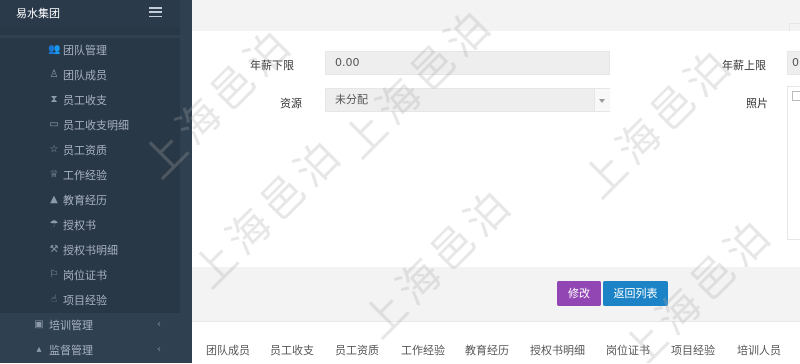  I want to click on sidebar-item-label: 项目经验, so click(85, 300).